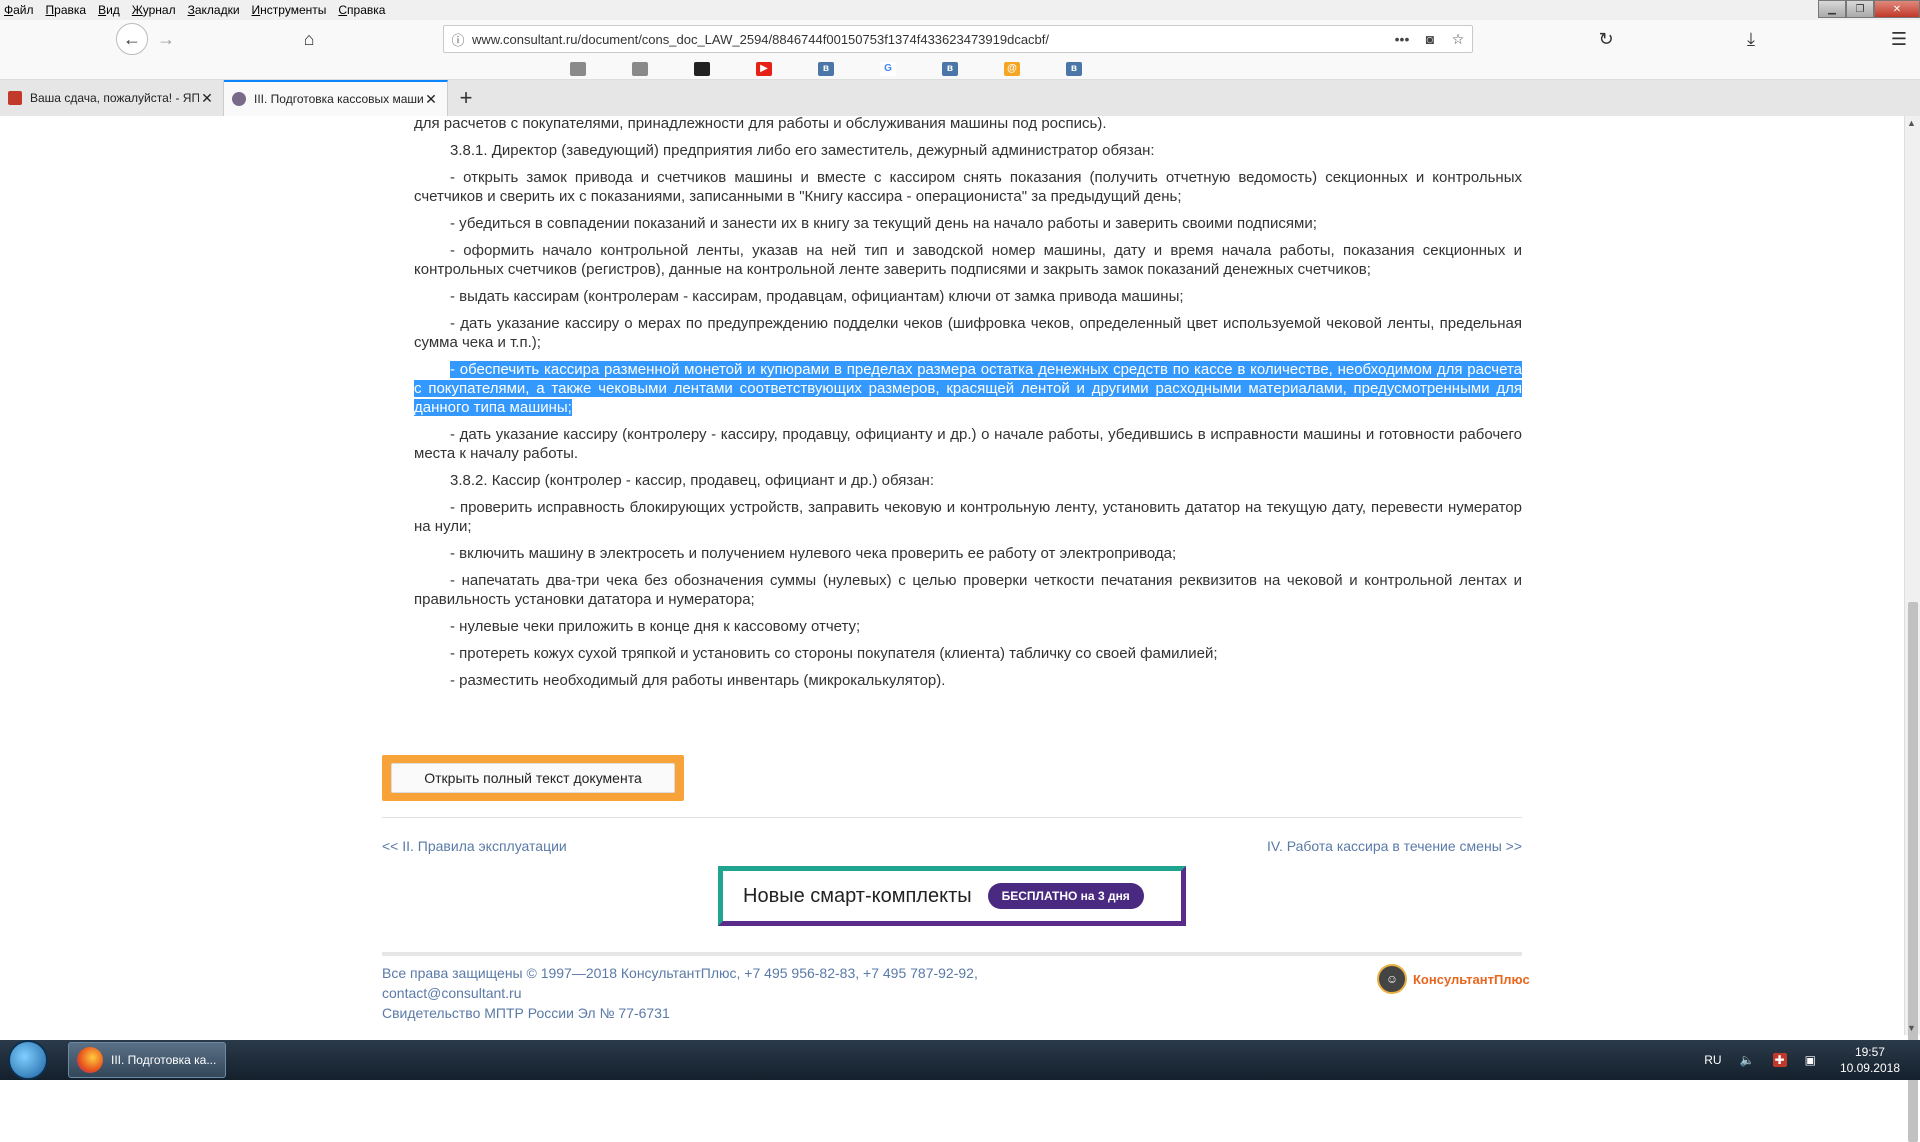 The width and height of the screenshot is (1920, 1142). I want to click on open-document-frame: Открыть полный текст документа, so click(533, 778).